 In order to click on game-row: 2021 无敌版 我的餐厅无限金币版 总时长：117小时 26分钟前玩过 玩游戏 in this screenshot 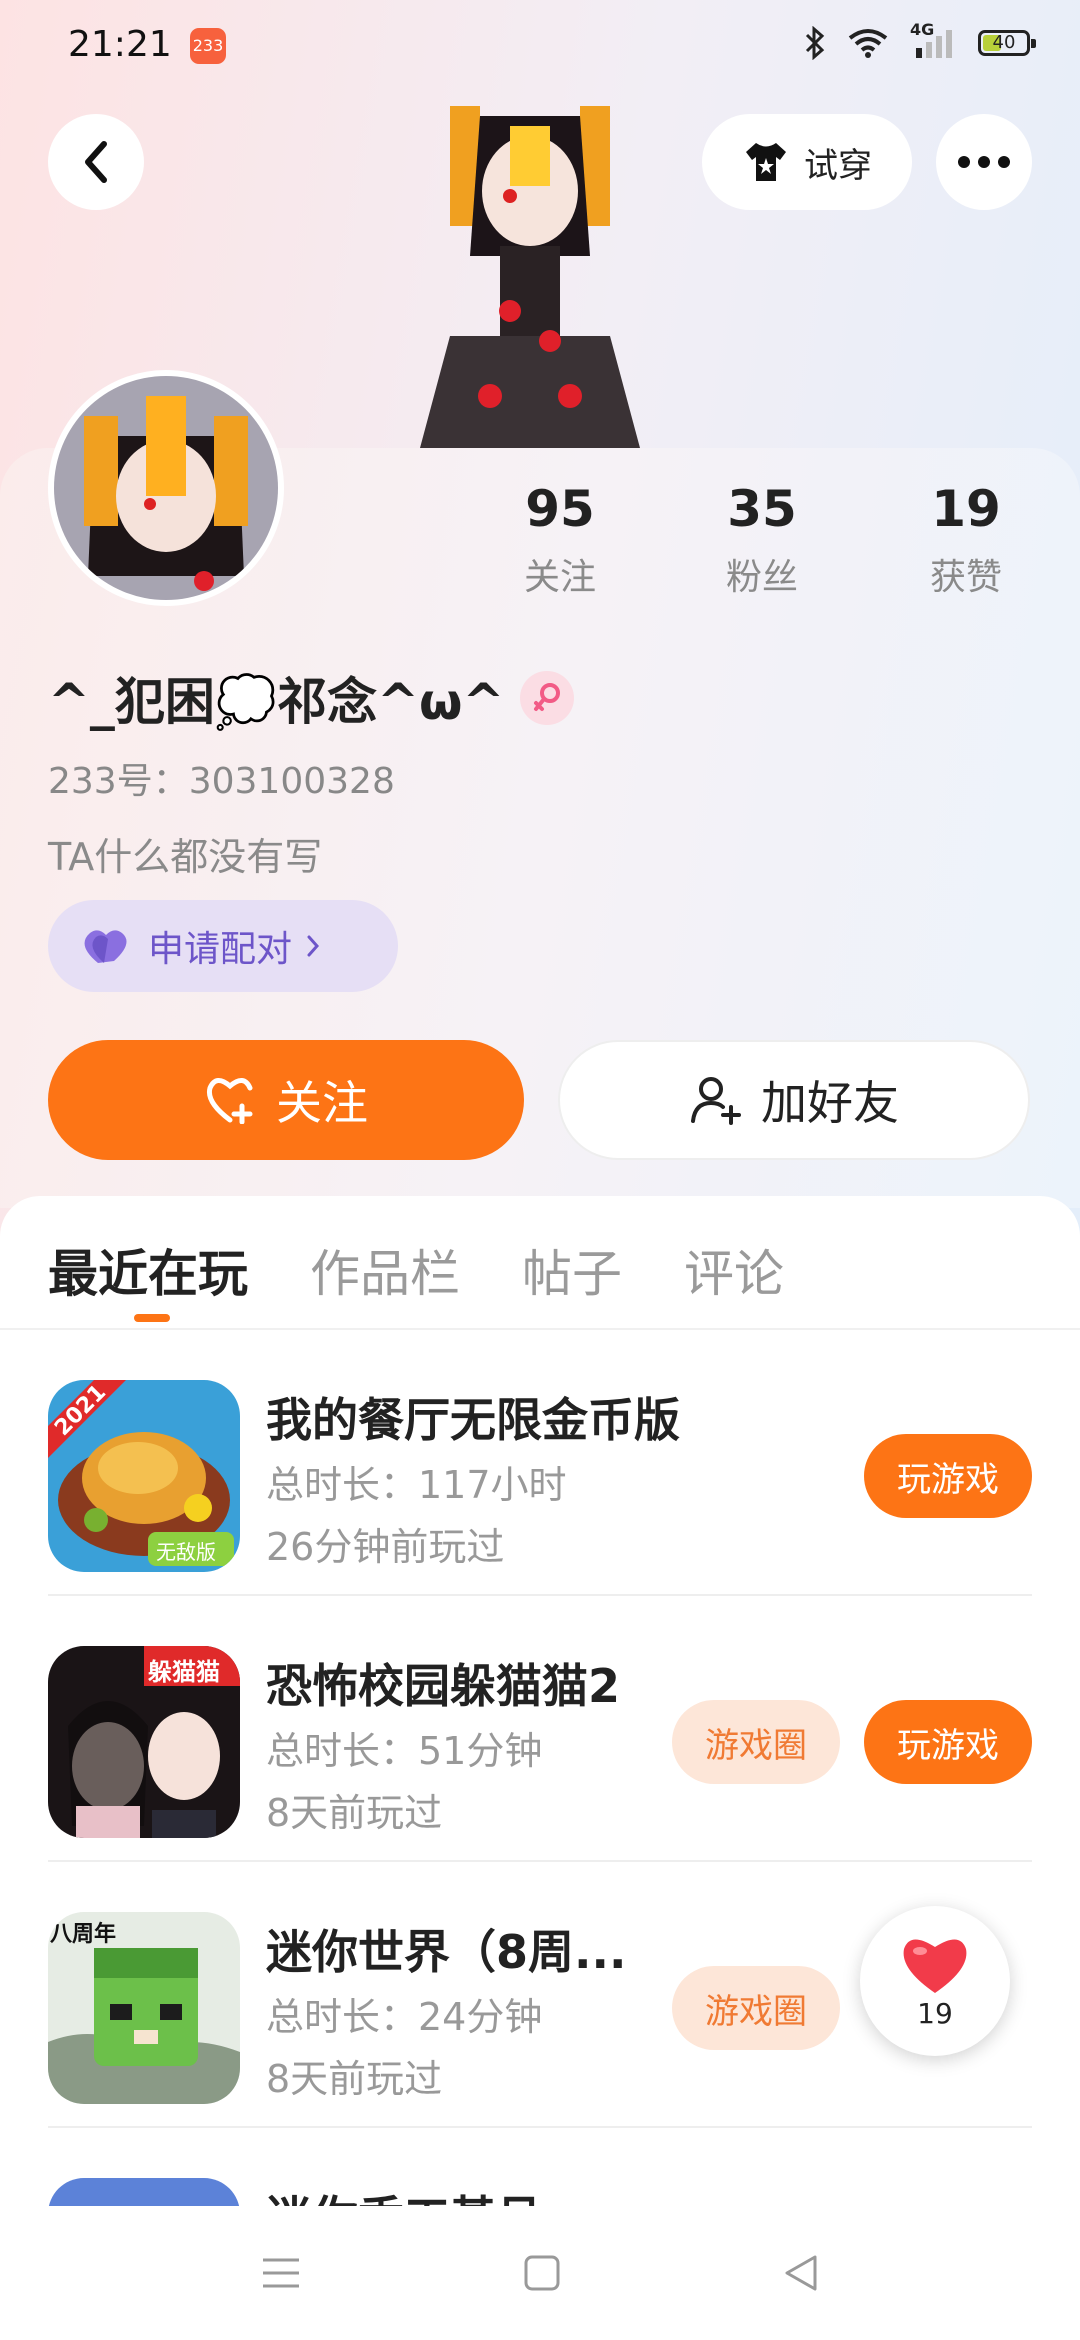, I will do `click(540, 1463)`.